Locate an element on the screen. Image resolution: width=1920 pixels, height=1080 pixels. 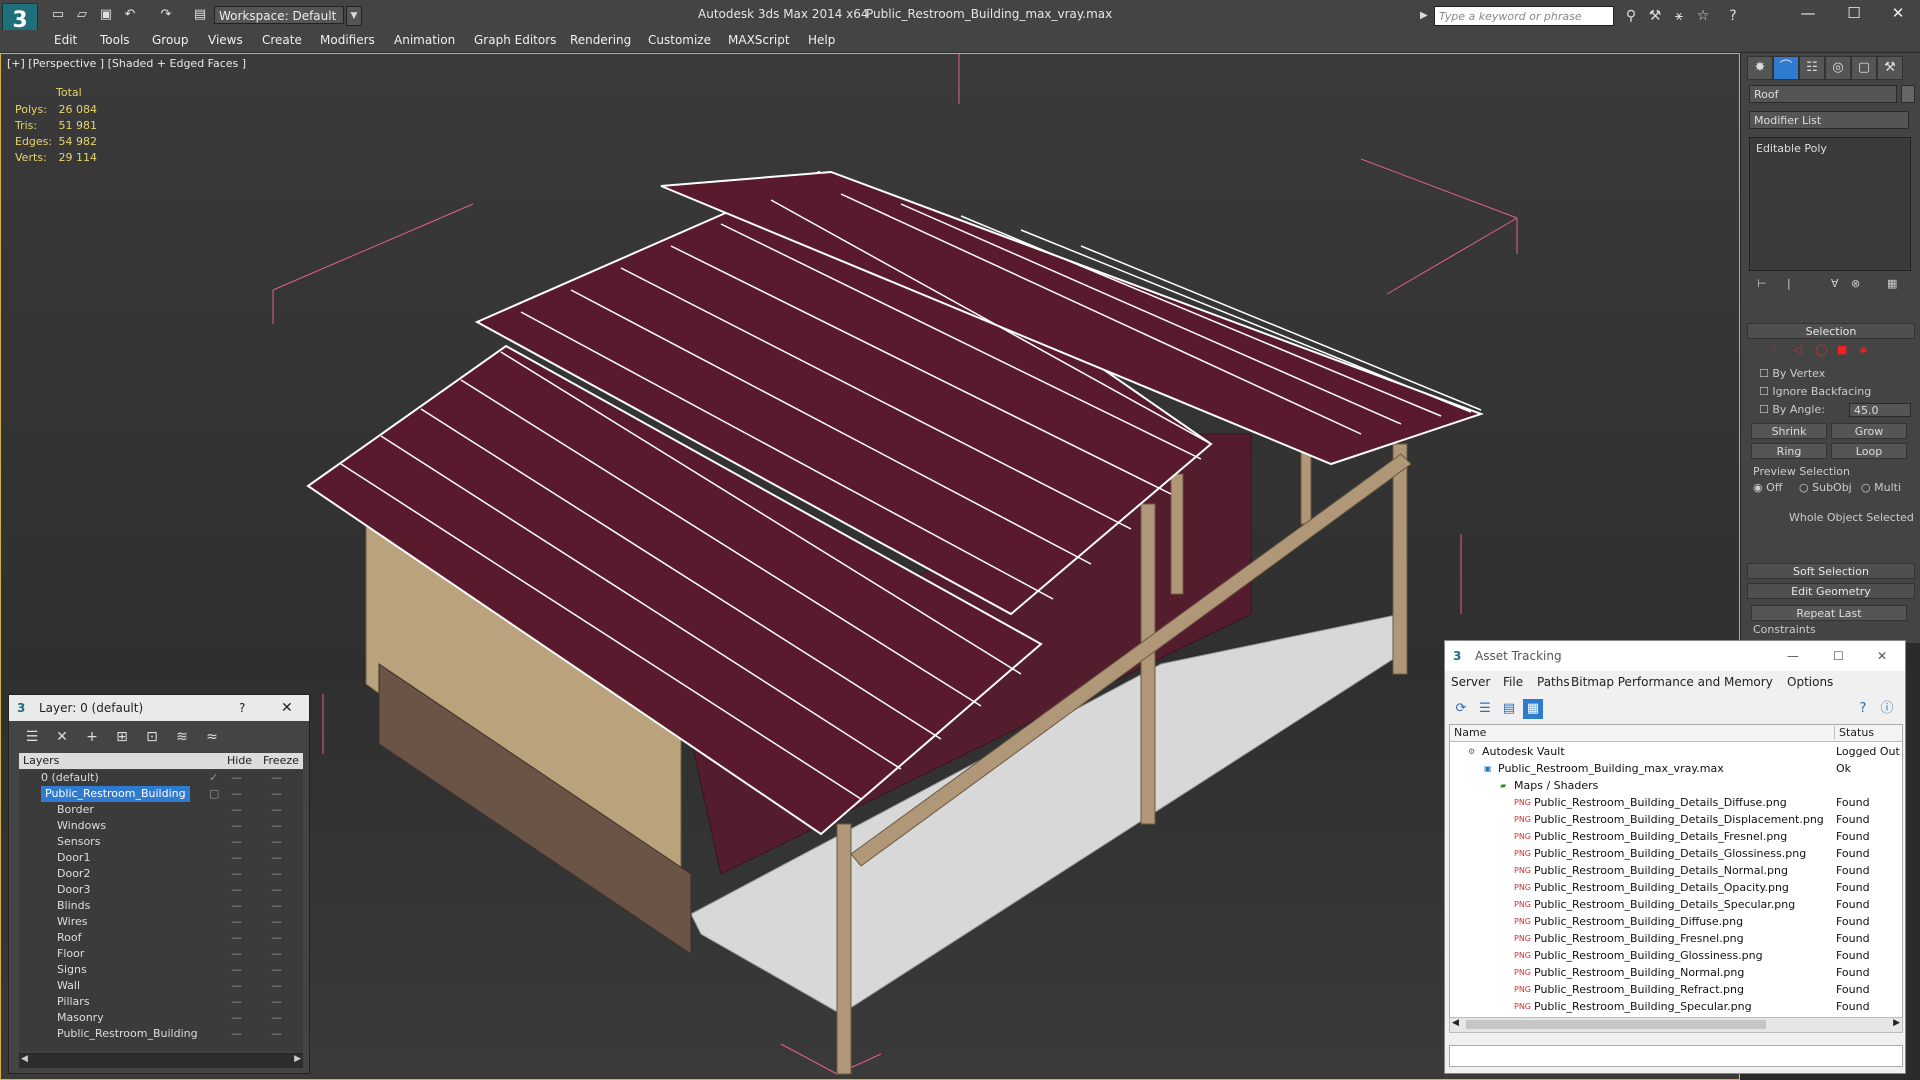
polygon-mode-icon: ■ is located at coordinates (1842, 349).